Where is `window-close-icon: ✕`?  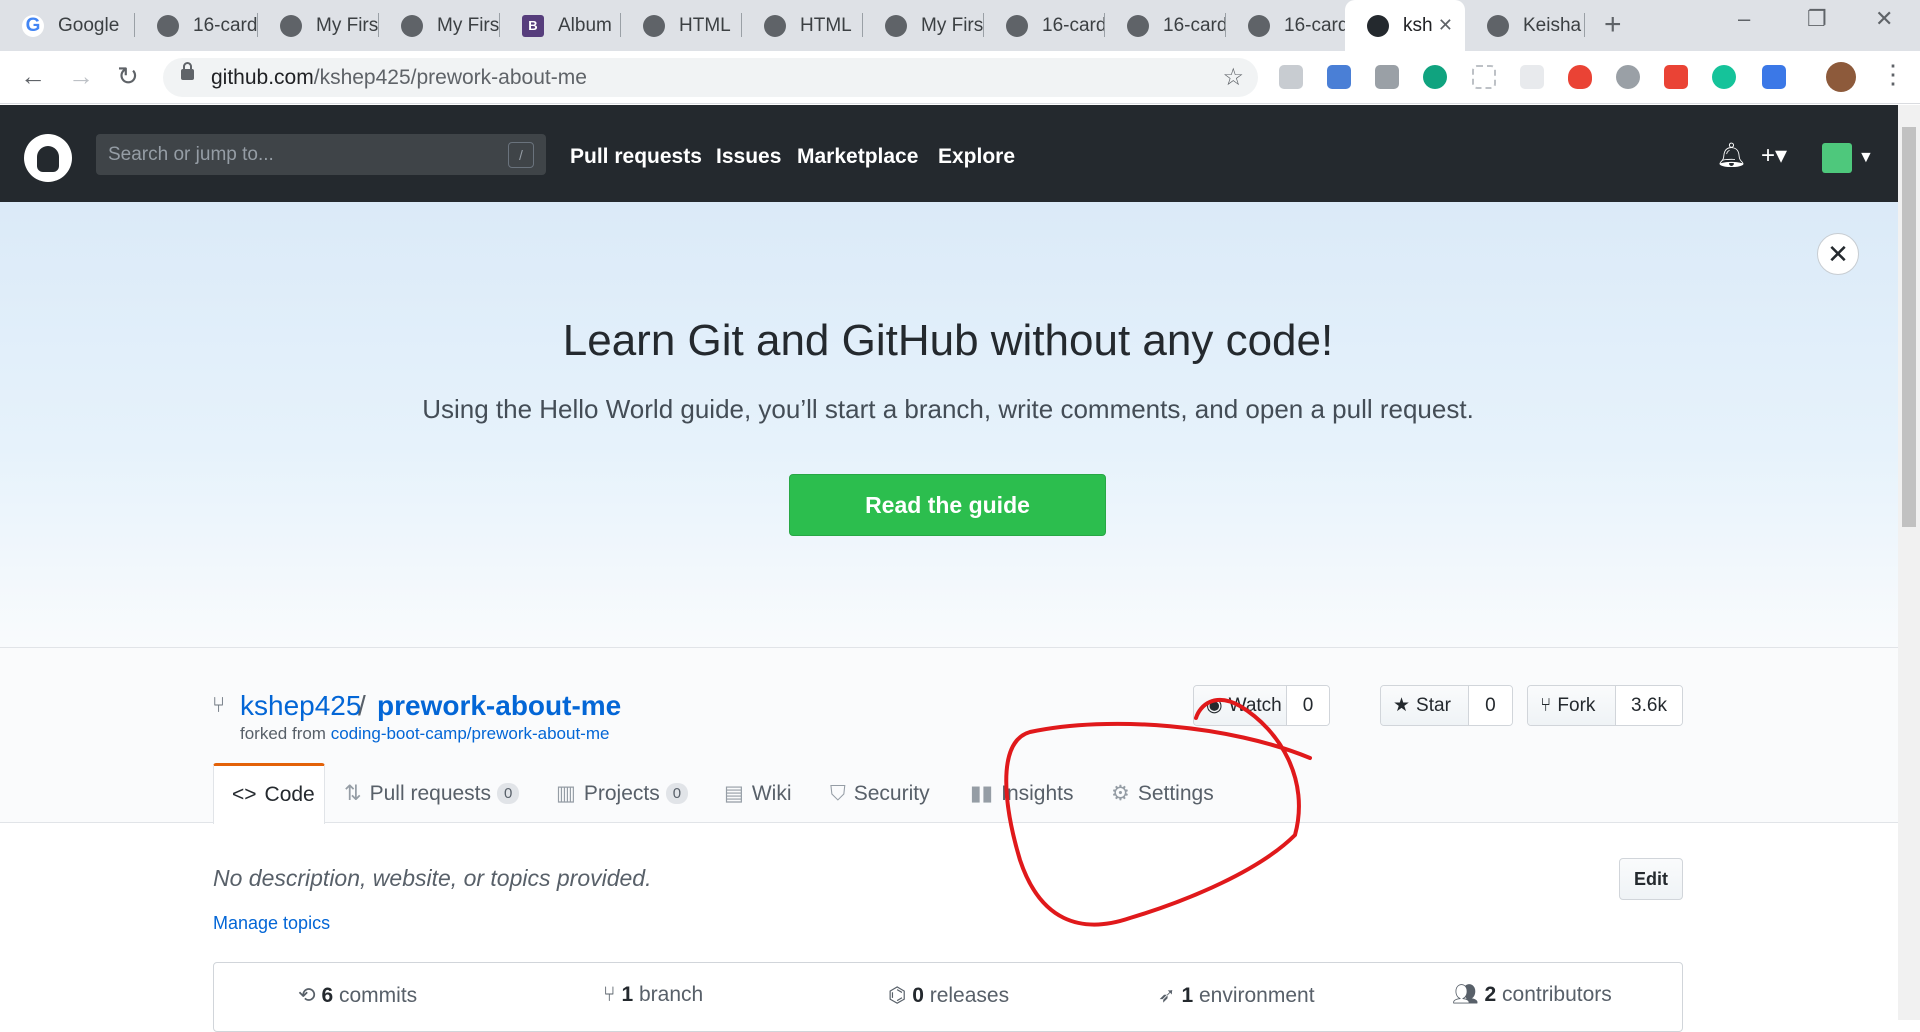 window-close-icon: ✕ is located at coordinates (1884, 19).